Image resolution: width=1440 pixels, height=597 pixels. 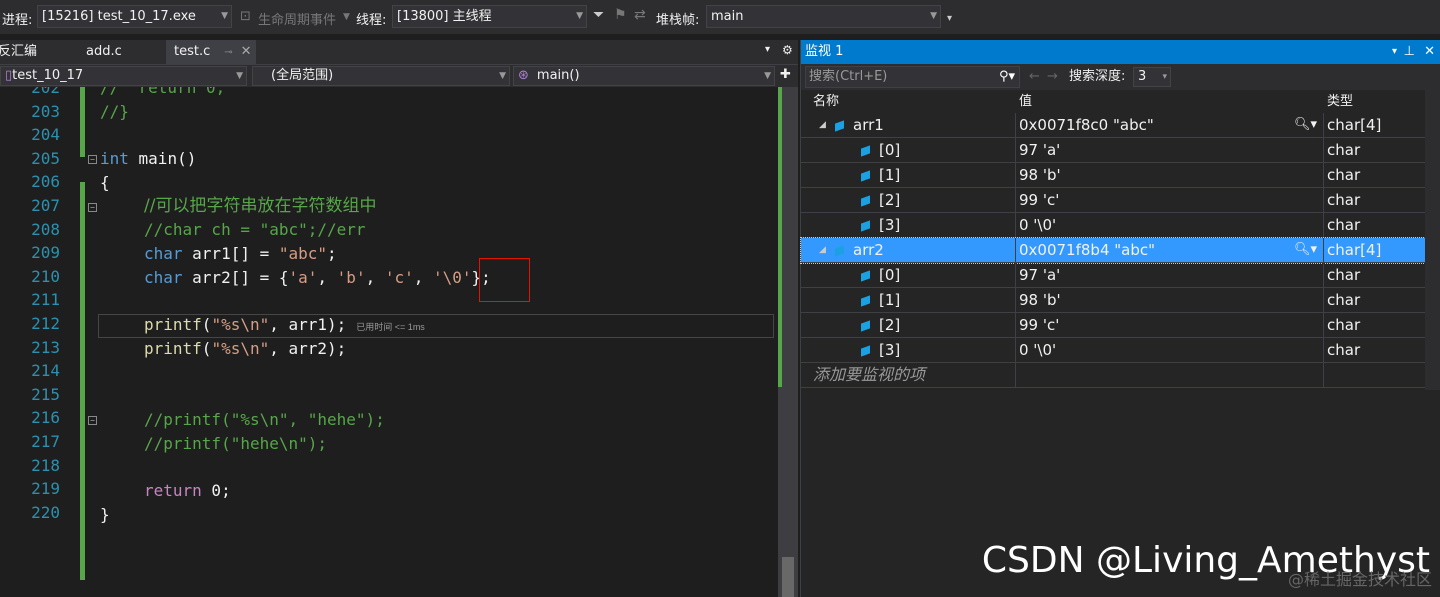 I want to click on watch-type-cell: char[4], so click(x=1374, y=125).